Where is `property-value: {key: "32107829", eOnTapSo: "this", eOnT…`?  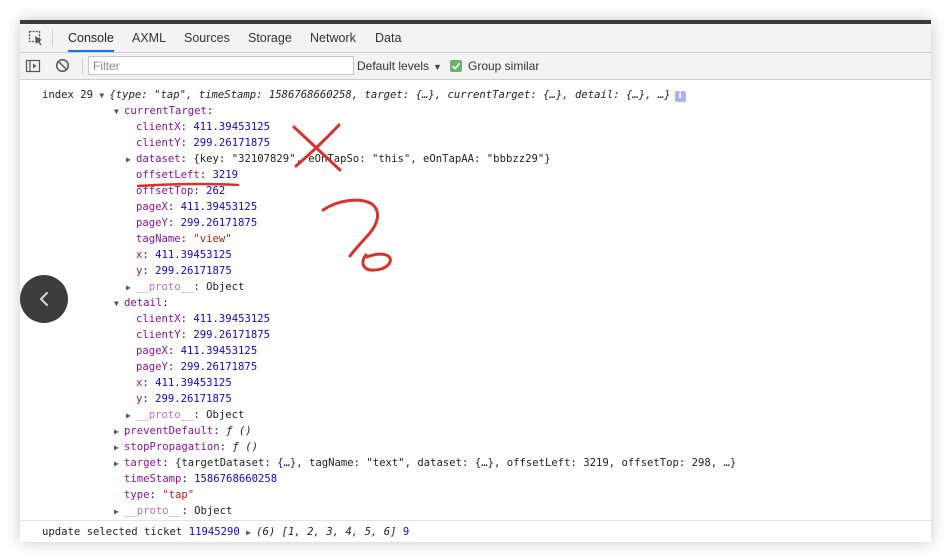 property-value: {key: "32107829", eOnTapSo: "this", eOnT… is located at coordinates (372, 159).